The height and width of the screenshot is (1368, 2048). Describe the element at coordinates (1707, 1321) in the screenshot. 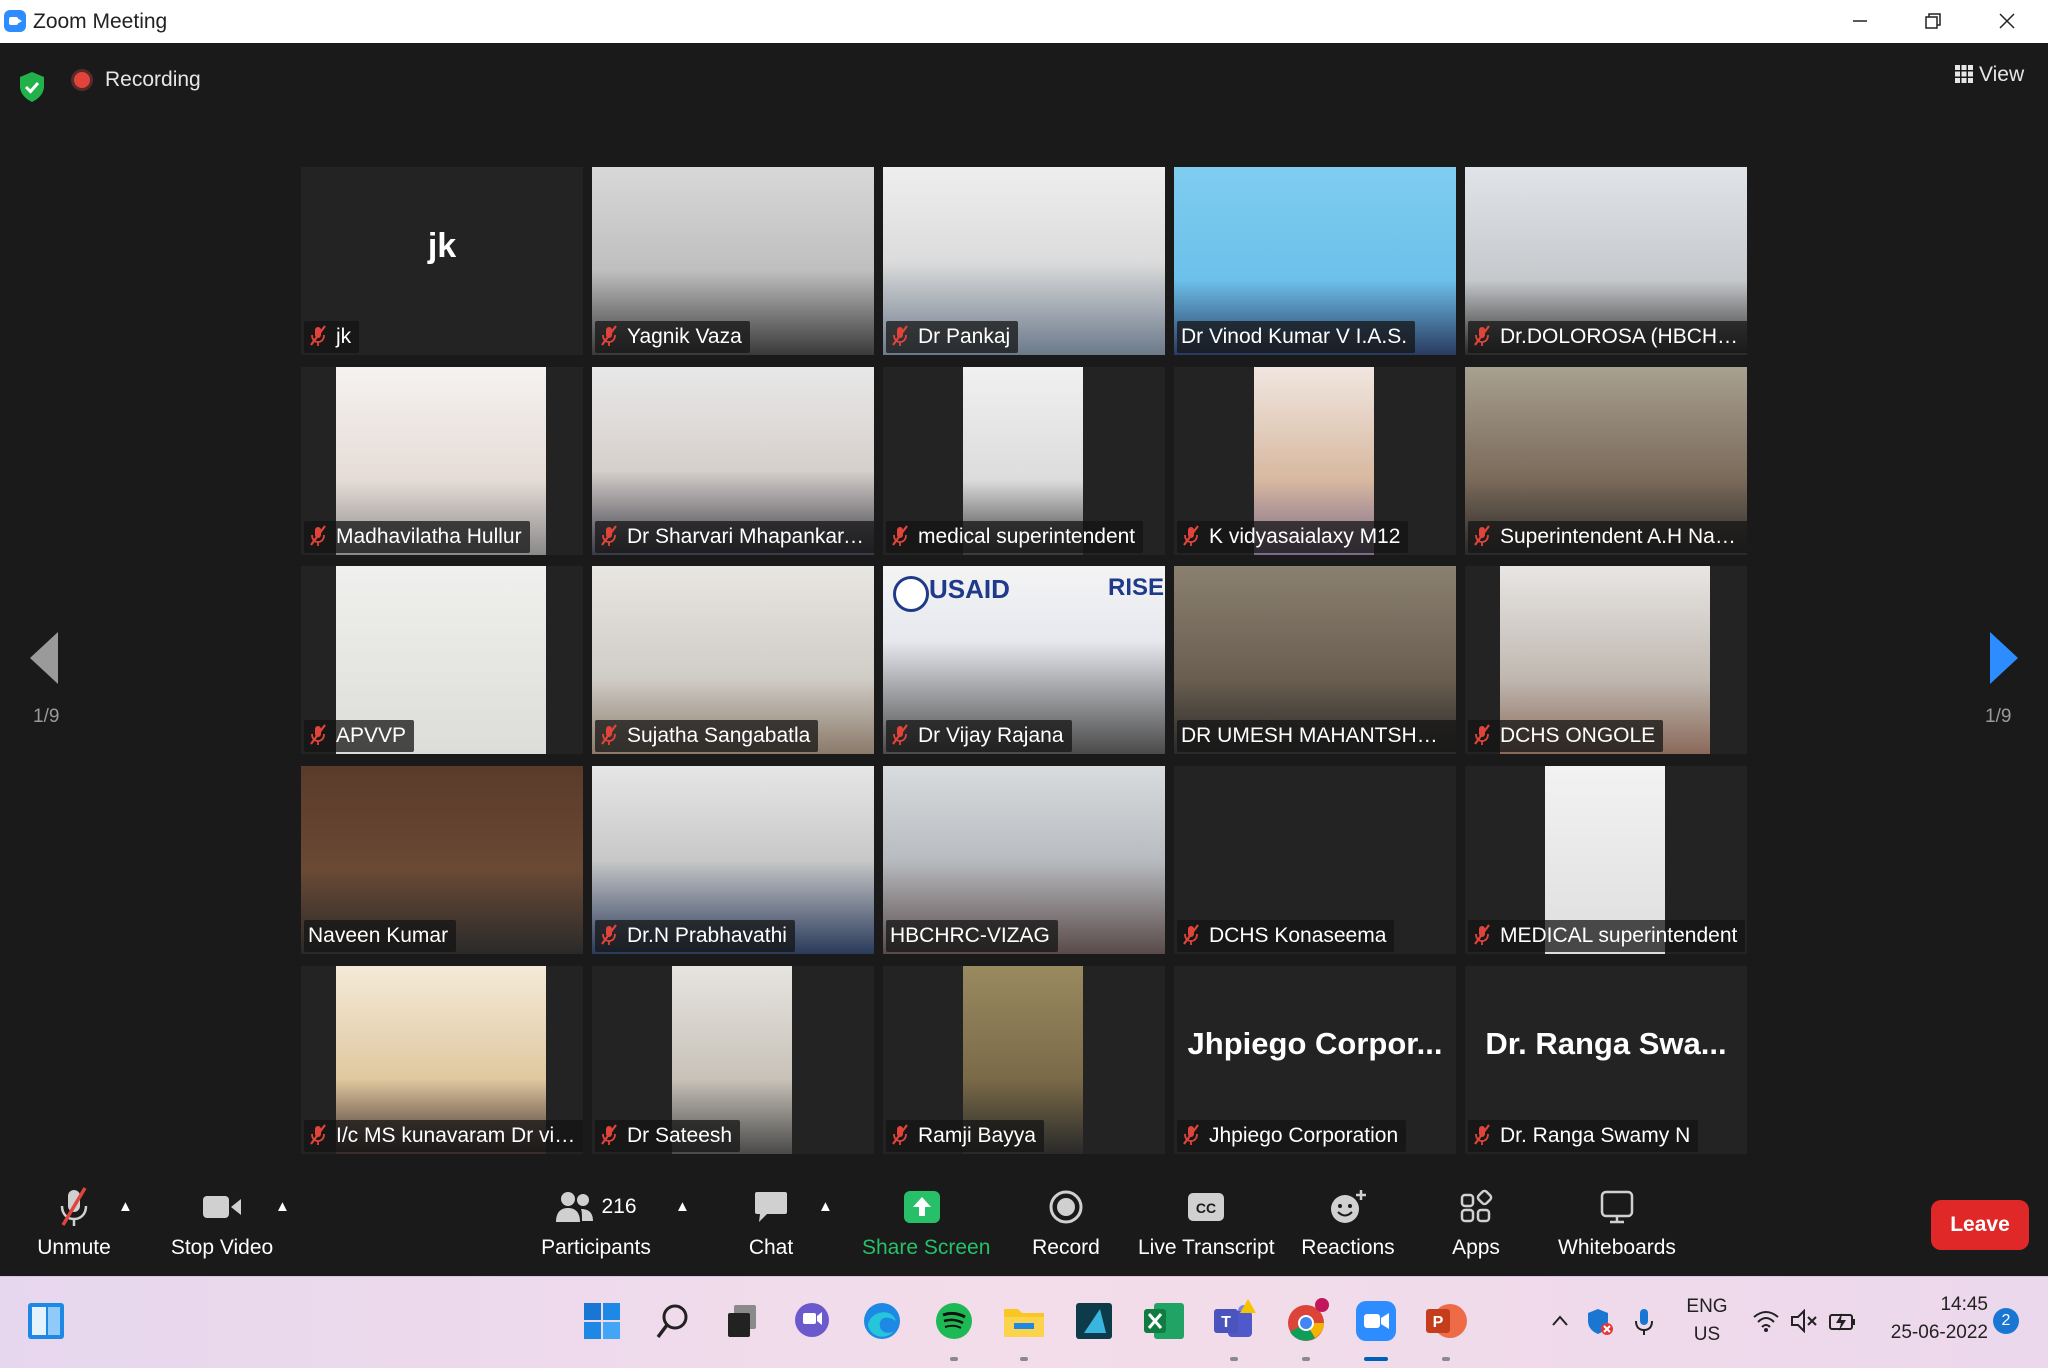

I see `keyboard-language-indicator: ENG US` at that location.